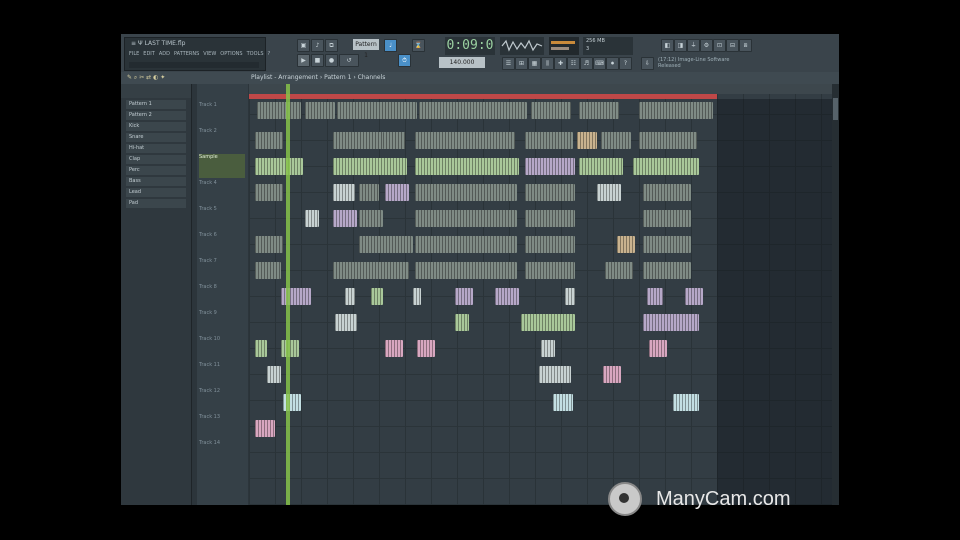 This screenshot has height=540, width=960. What do you see at coordinates (164, 54) in the screenshot?
I see `menu-add: ADD` at bounding box center [164, 54].